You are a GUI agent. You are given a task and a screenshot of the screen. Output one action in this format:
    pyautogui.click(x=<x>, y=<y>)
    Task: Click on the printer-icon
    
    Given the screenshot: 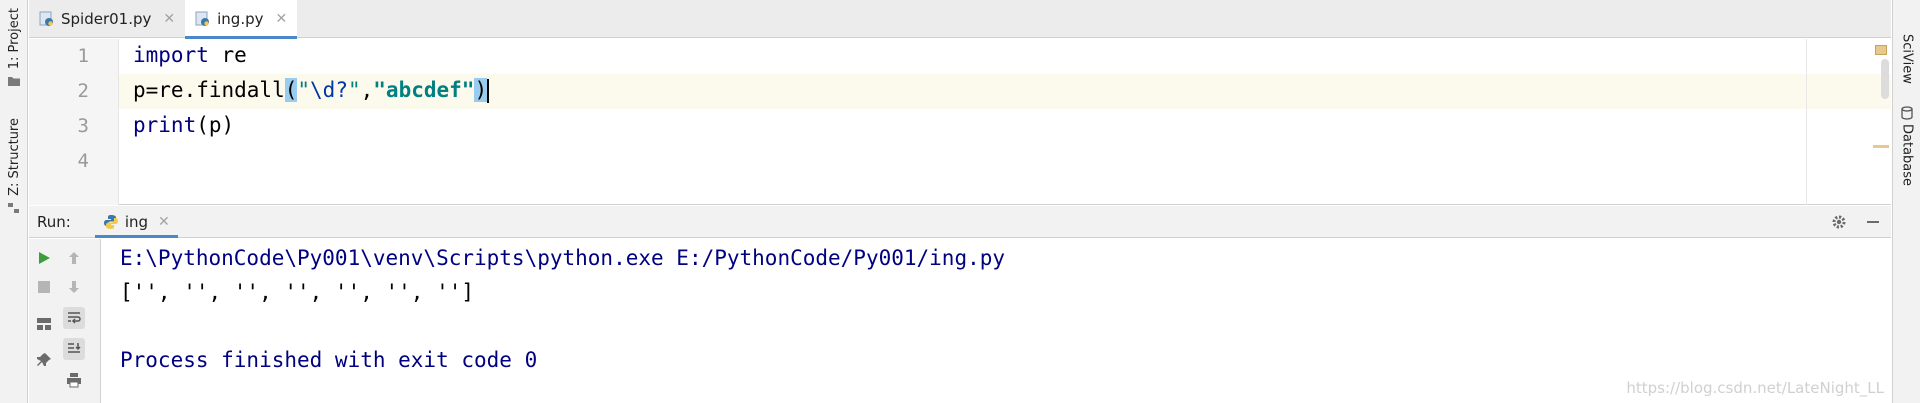 What is the action you would take?
    pyautogui.click(x=74, y=380)
    